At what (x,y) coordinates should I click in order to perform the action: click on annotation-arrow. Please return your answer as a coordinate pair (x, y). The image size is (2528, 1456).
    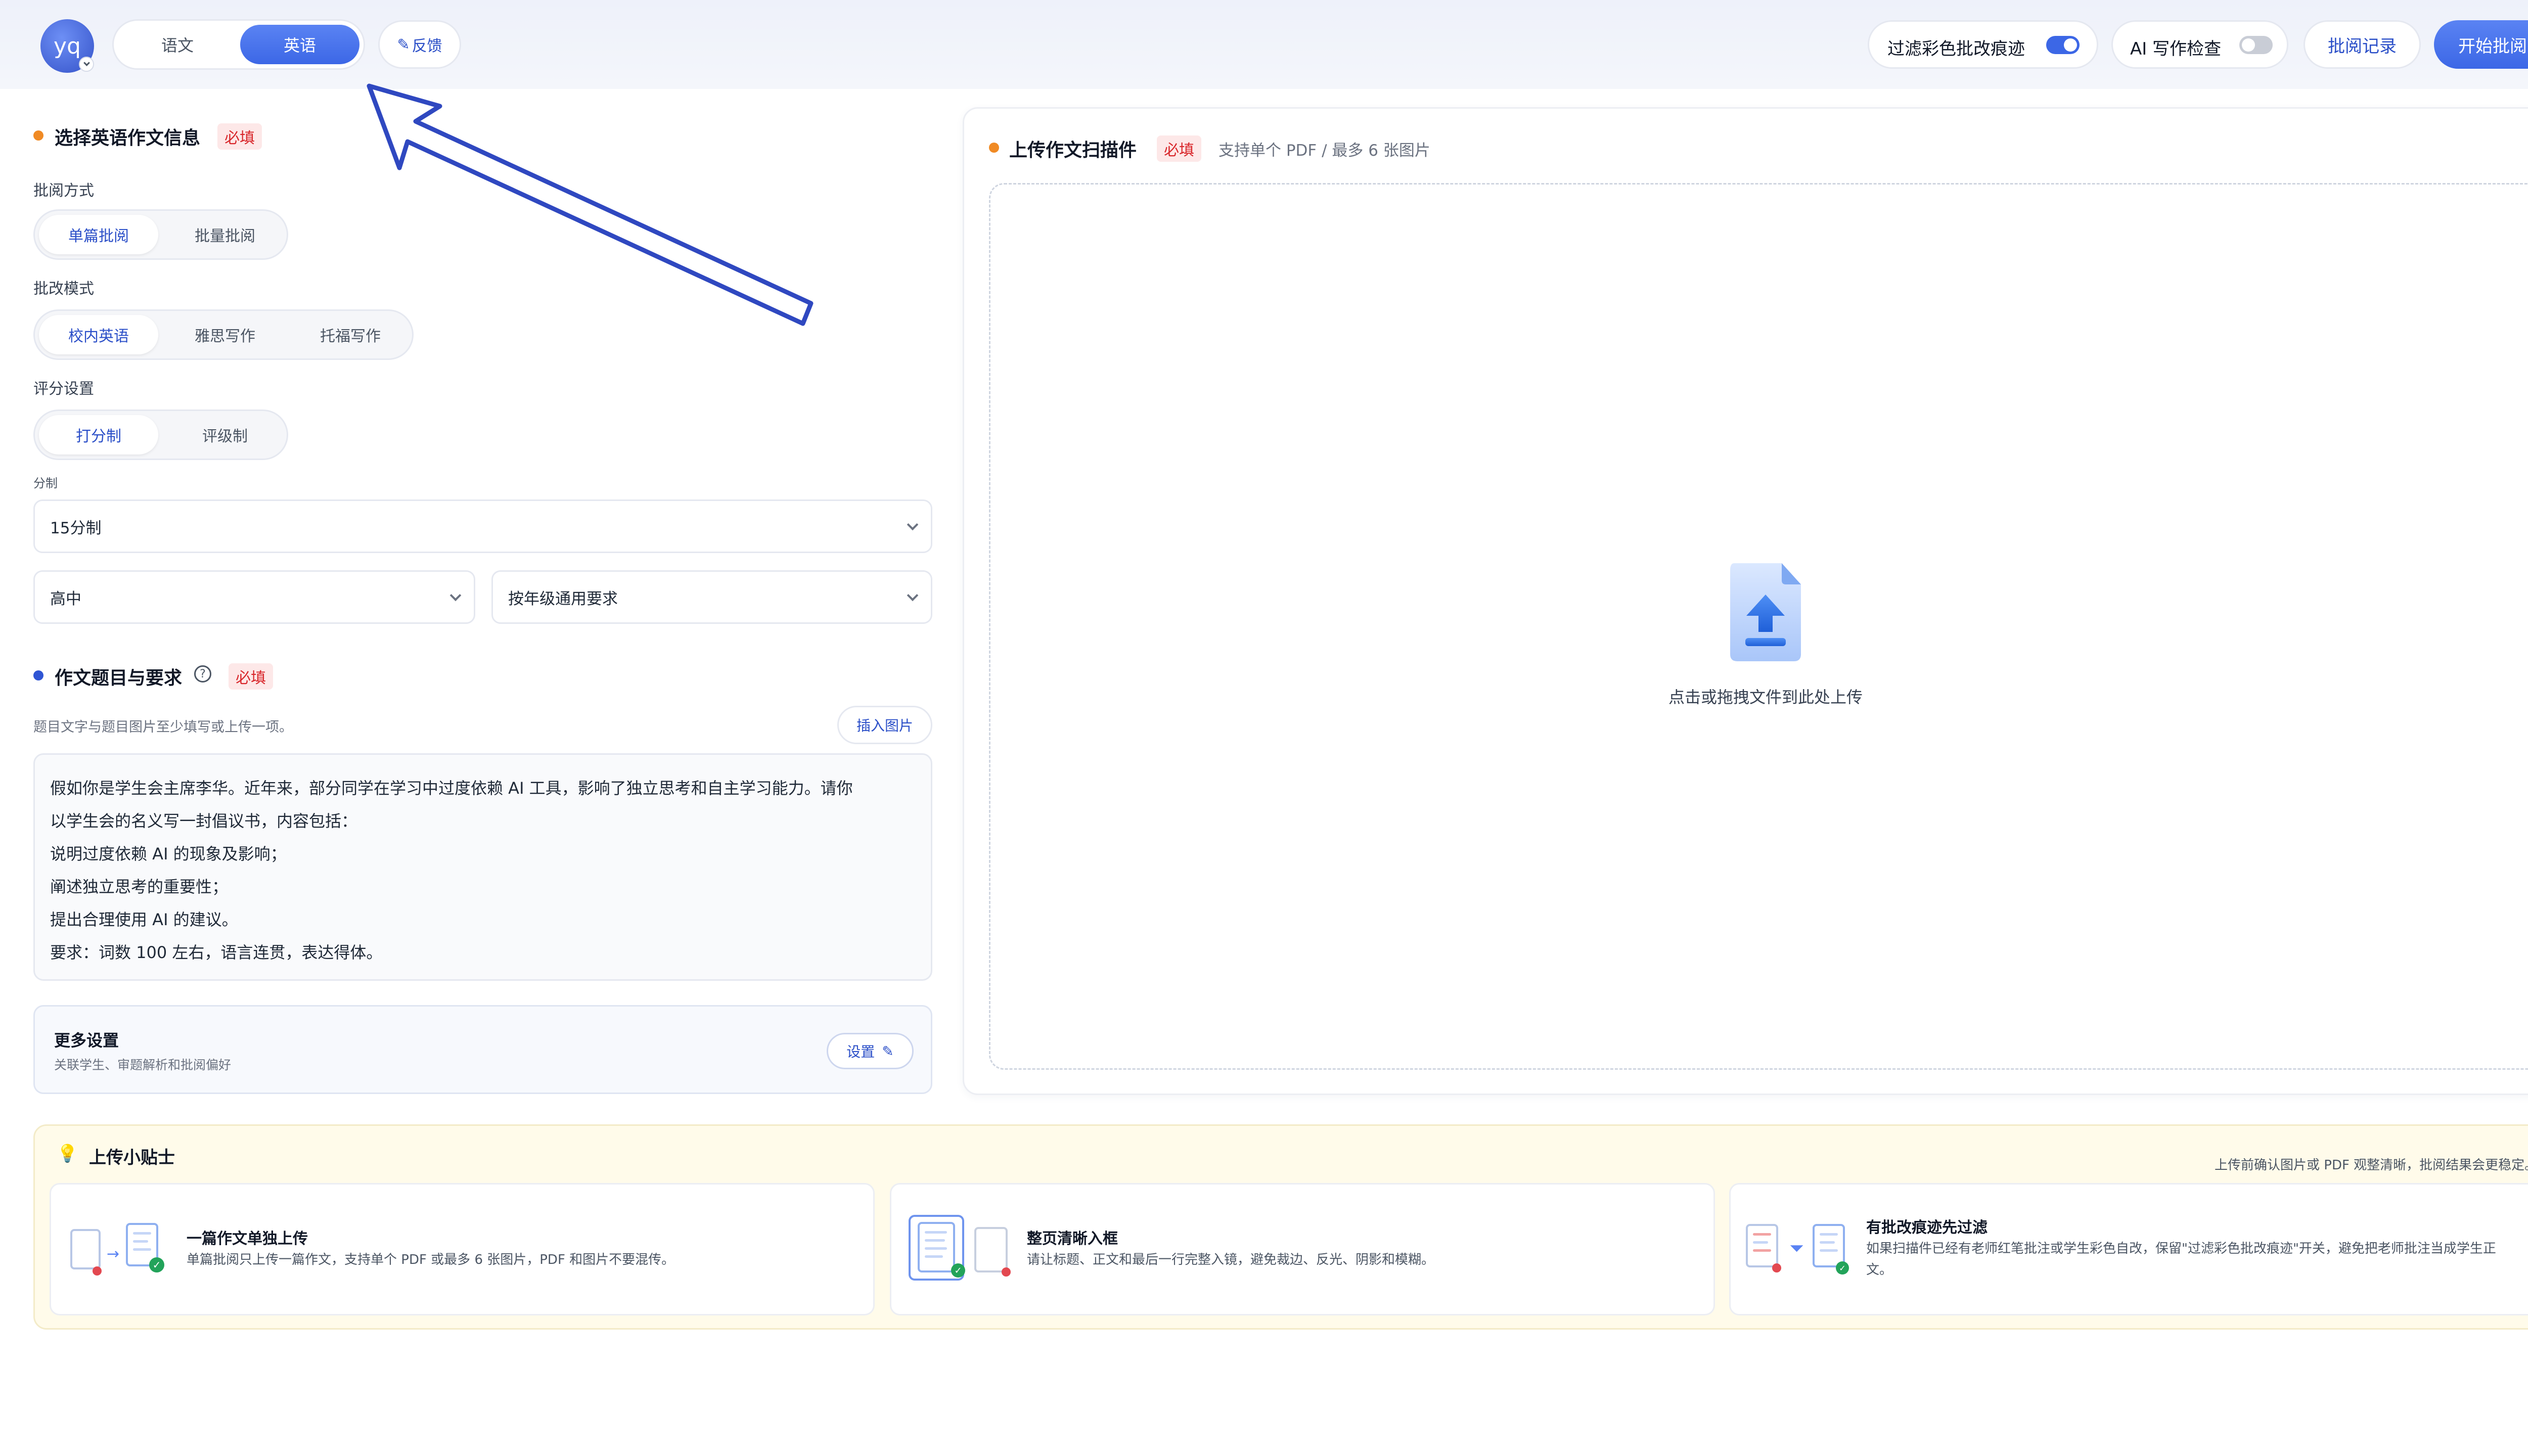
    Looking at the image, I should click on (591, 204).